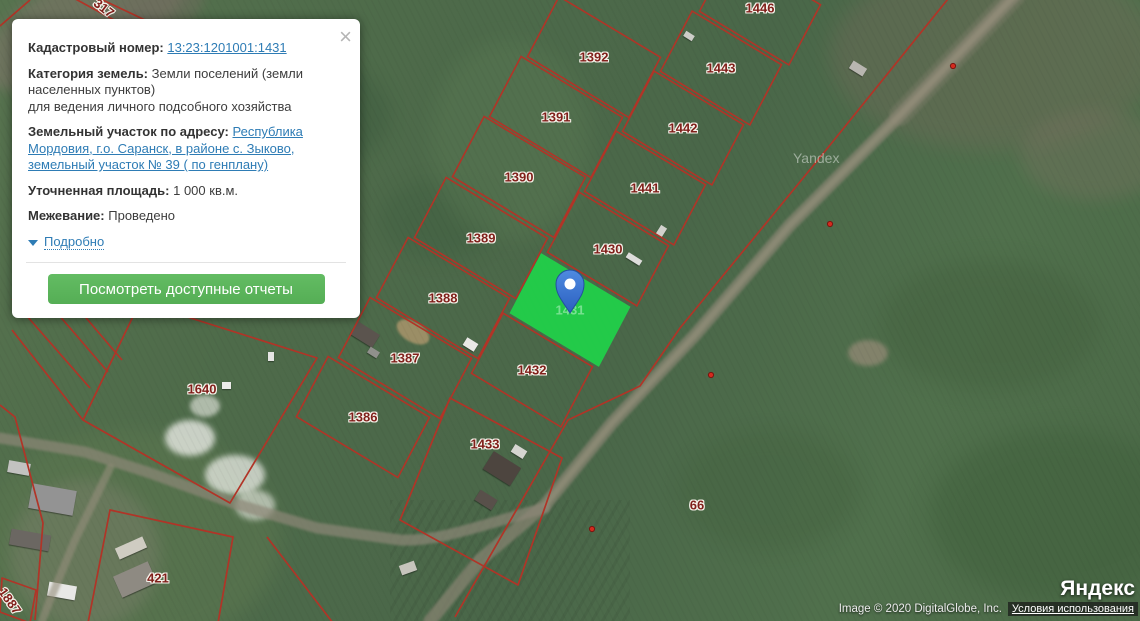  Describe the element at coordinates (697, 505) in the screenshot. I see `parcel-number-label-66: 66` at that location.